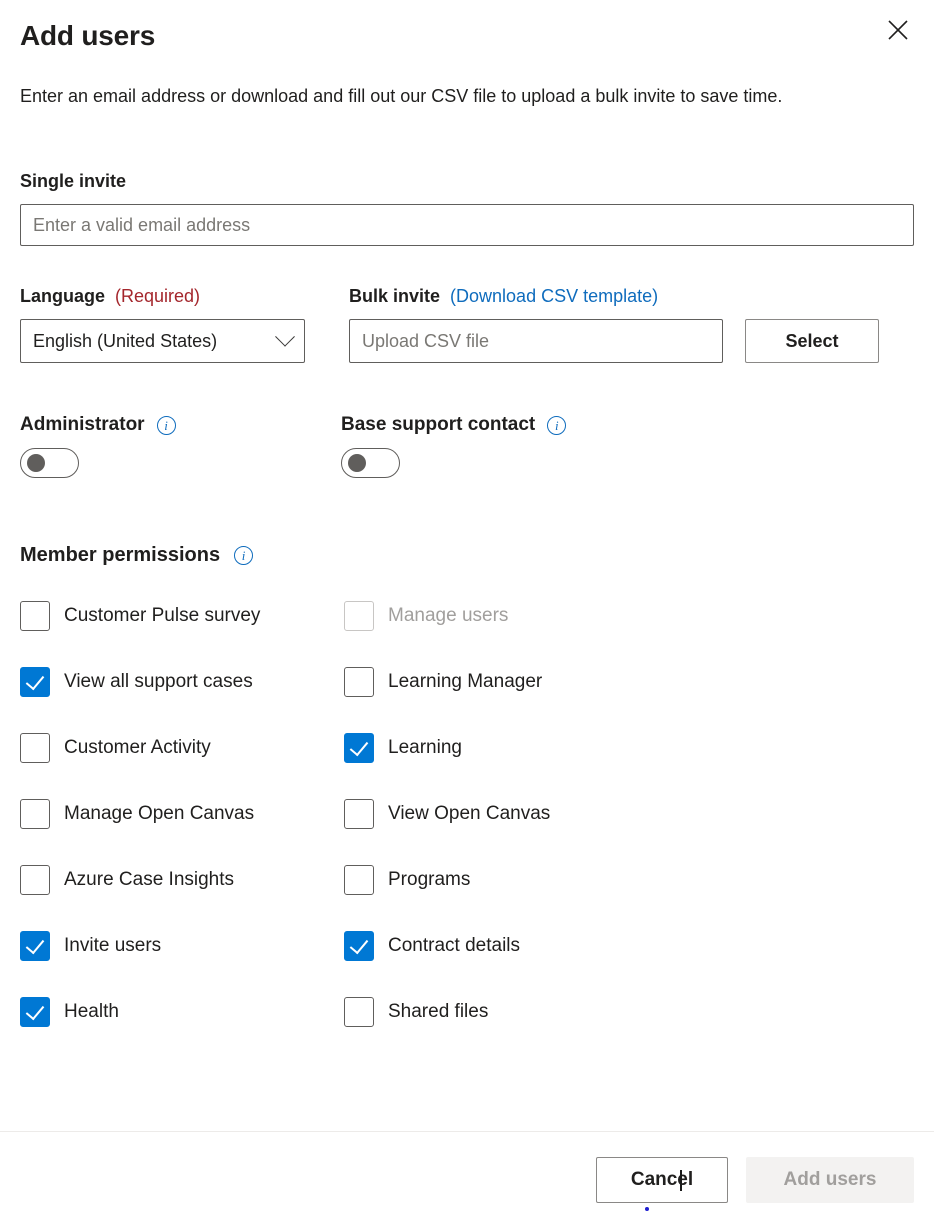 This screenshot has width=934, height=1228. I want to click on permission-label: Manage Open Canvas, so click(159, 813).